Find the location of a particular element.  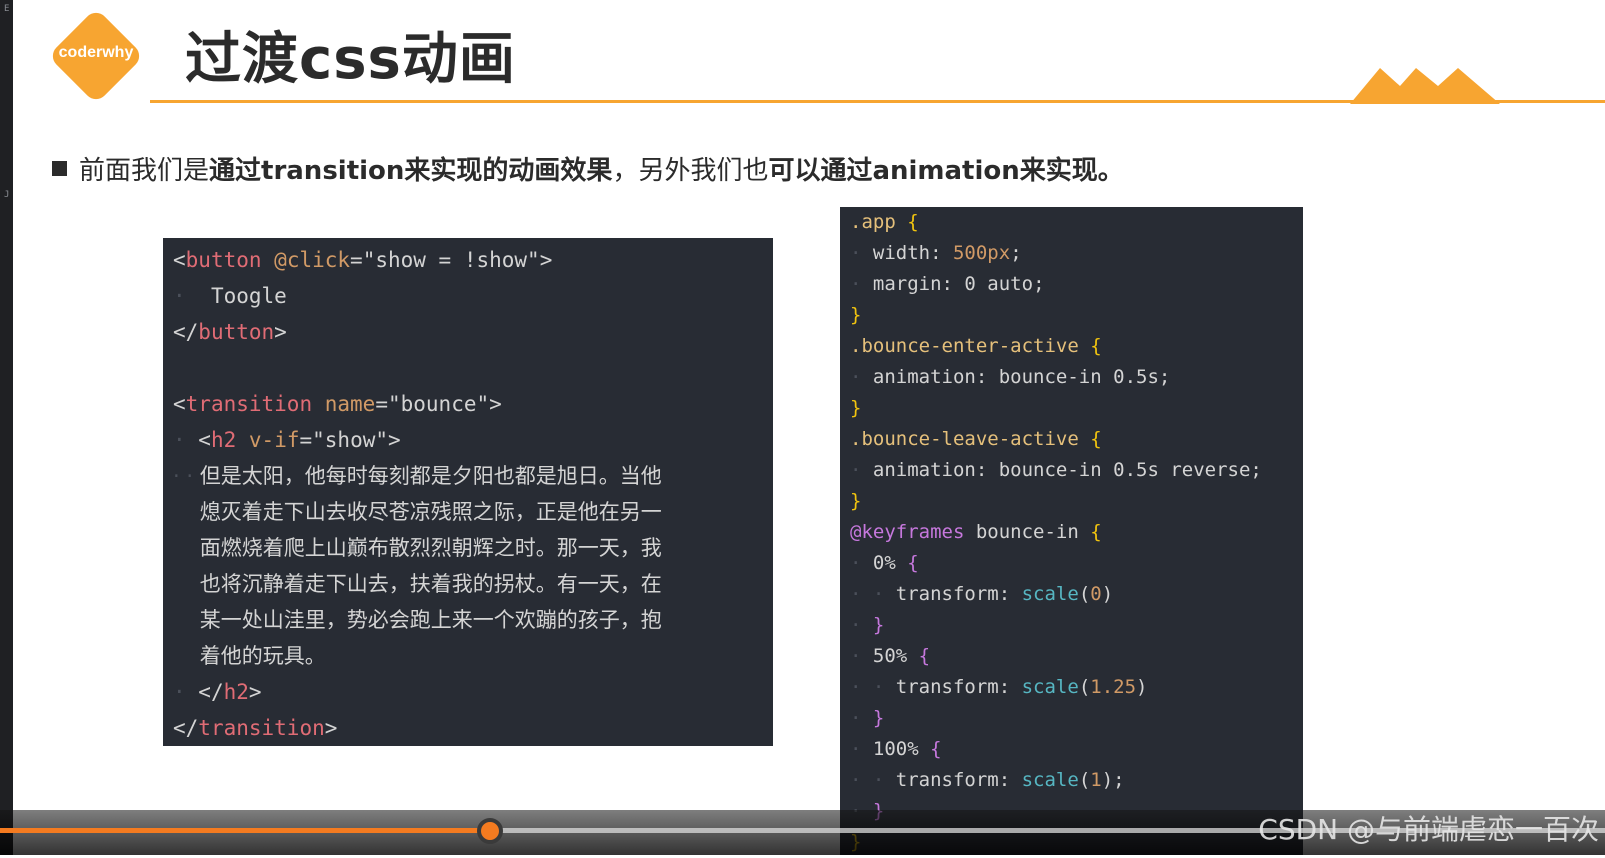

bullet-square-icon is located at coordinates (59, 168).